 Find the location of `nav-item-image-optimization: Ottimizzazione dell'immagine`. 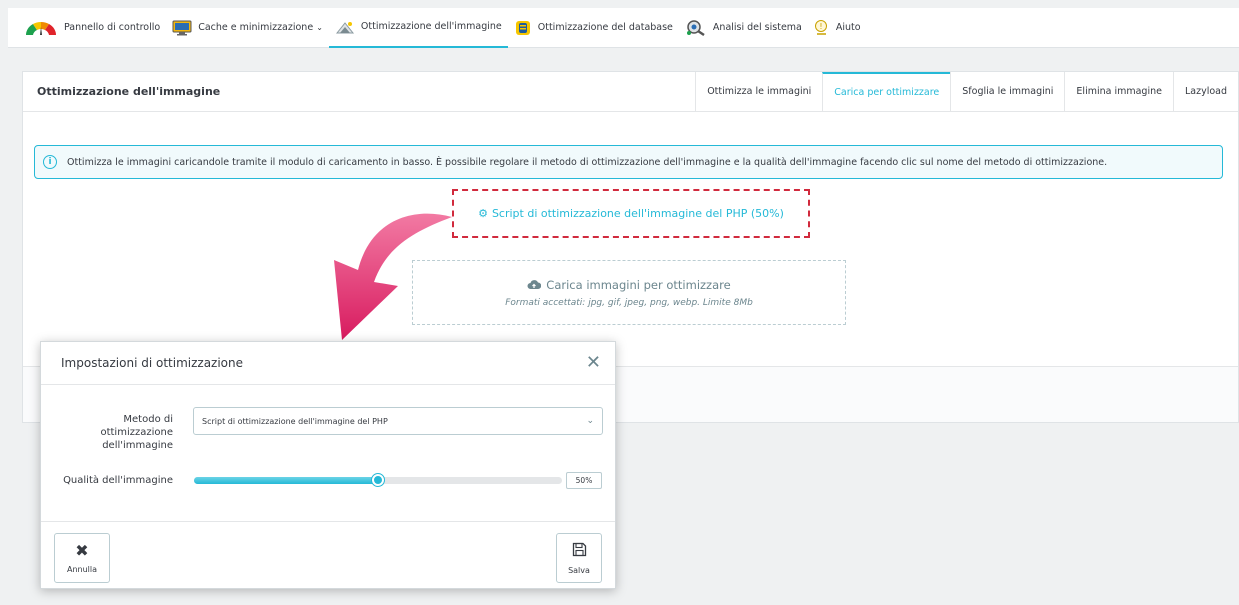

nav-item-image-optimization: Ottimizzazione dell'immagine is located at coordinates (418, 28).